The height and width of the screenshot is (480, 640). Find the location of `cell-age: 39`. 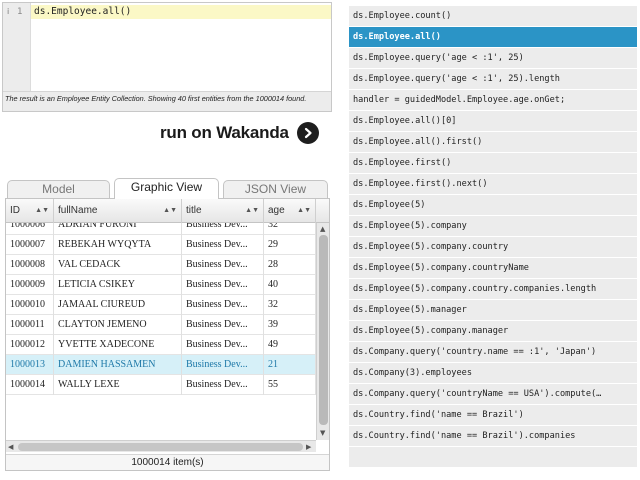

cell-age: 39 is located at coordinates (290, 325).